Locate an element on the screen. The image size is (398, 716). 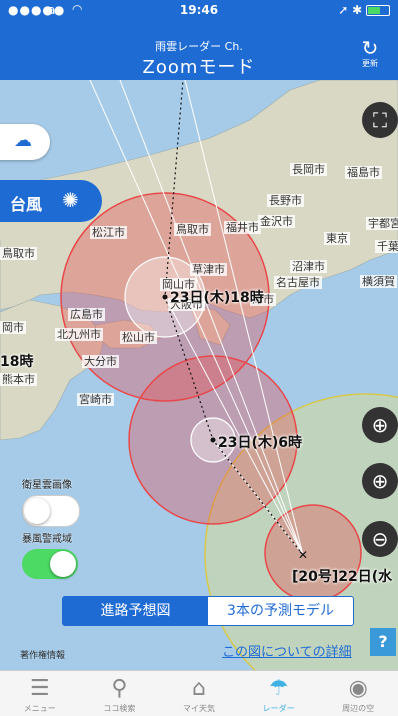
city-label: 宇都宮 is located at coordinates (382, 223).